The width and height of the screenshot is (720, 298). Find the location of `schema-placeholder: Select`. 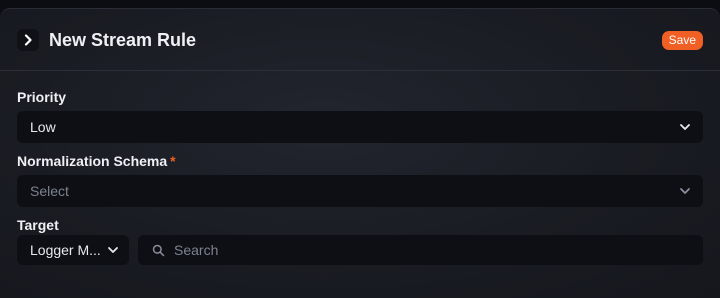

schema-placeholder: Select is located at coordinates (49, 191).